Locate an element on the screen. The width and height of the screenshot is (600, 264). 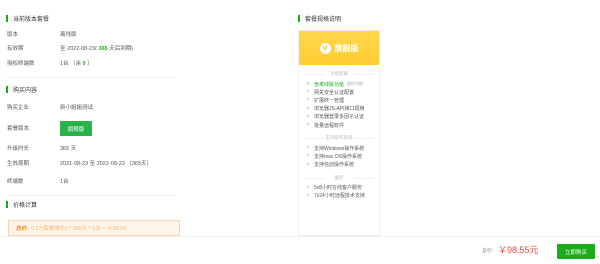
price-calculation-box: 总价: 0.27(套餐单价) * 365天 * 1台 = ￥98.55 is located at coordinates (94, 228).